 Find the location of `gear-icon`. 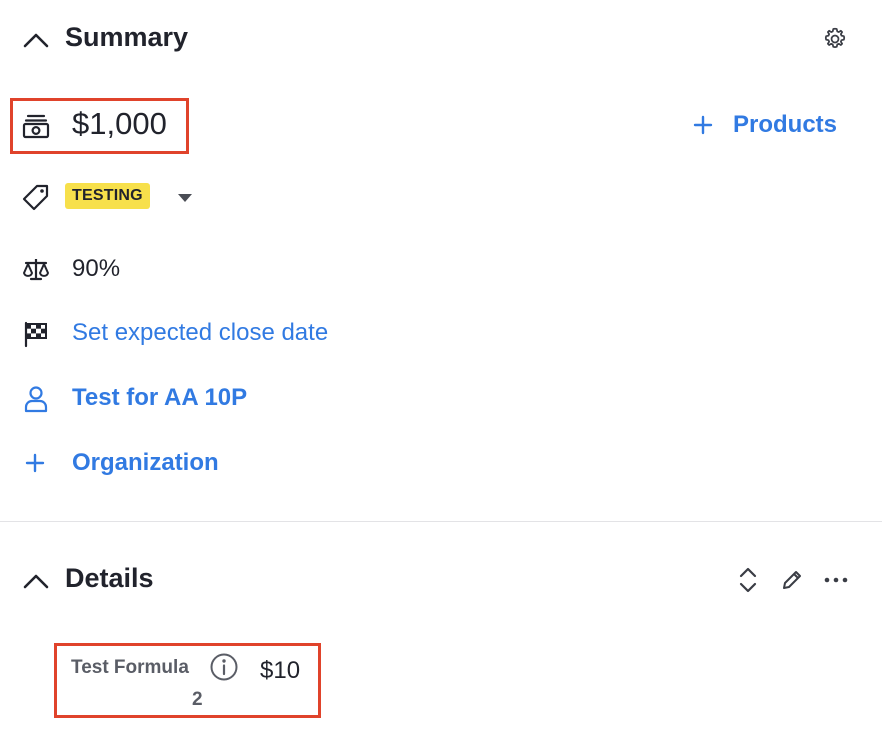

gear-icon is located at coordinates (835, 39).